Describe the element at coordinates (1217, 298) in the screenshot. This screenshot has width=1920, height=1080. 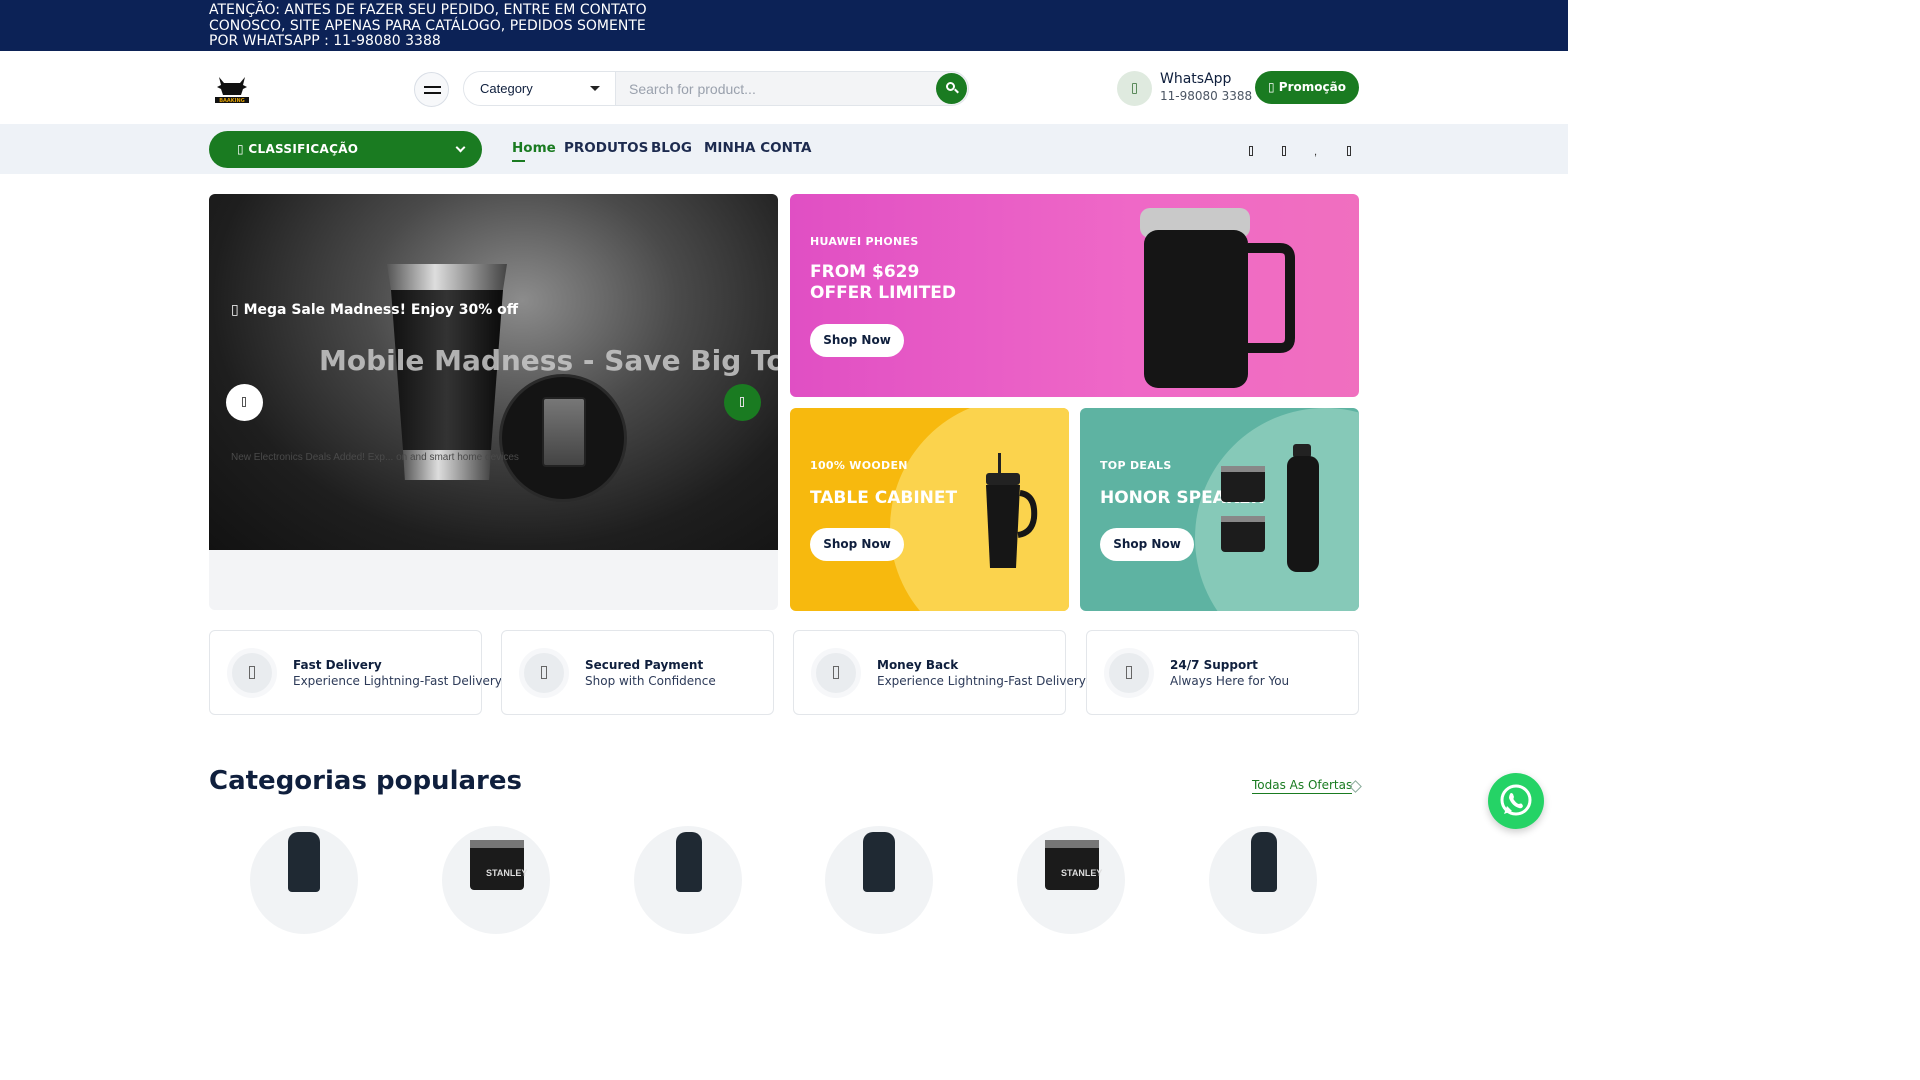
I see `mug-image` at that location.